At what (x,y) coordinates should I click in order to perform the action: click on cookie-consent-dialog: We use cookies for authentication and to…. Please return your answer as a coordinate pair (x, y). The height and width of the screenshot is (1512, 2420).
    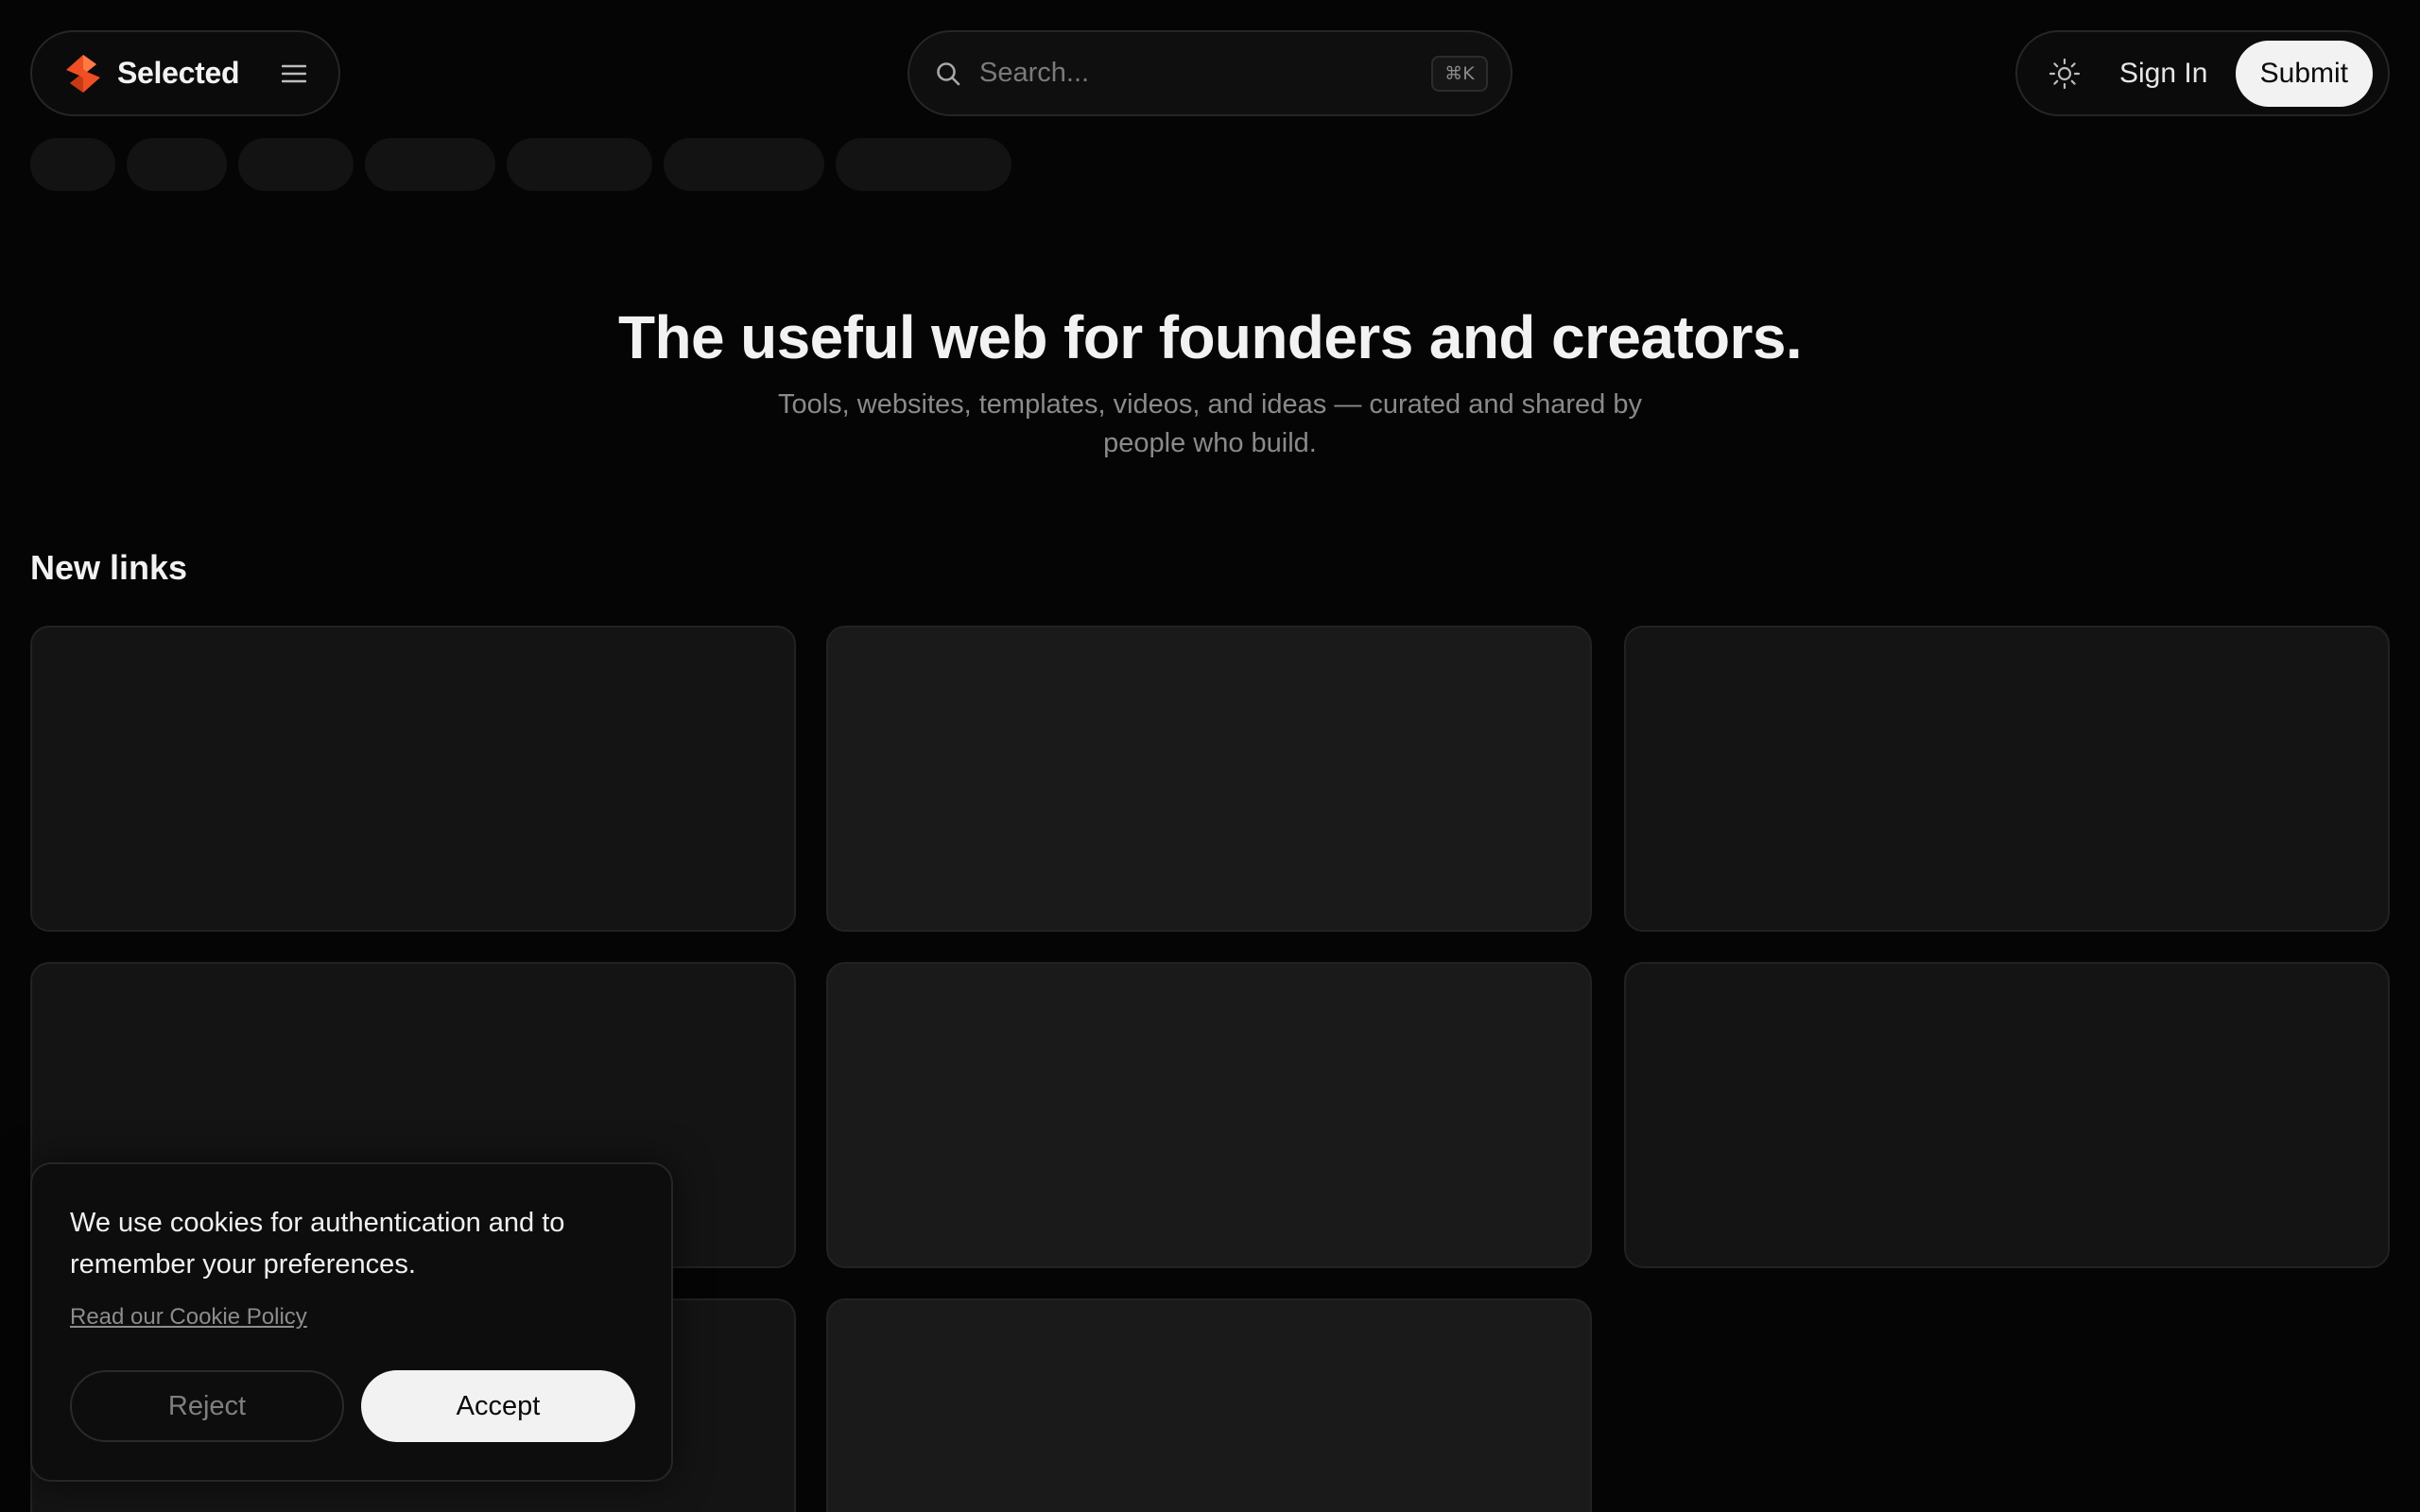
    Looking at the image, I should click on (351, 1322).